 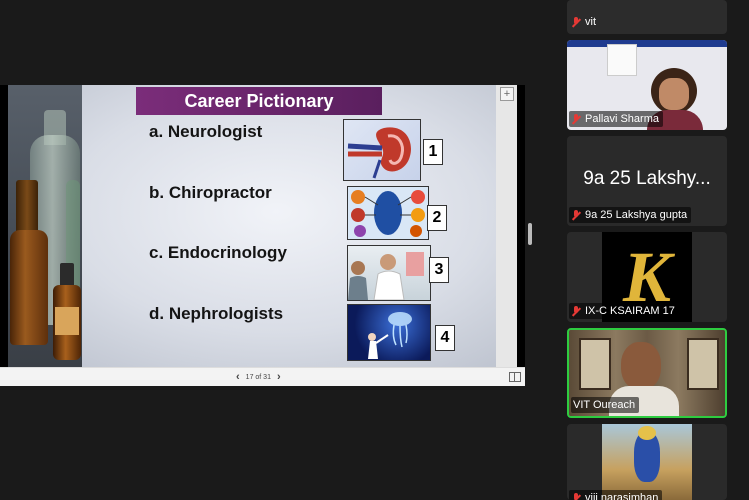 What do you see at coordinates (445, 338) in the screenshot?
I see `number-box-4: 4` at bounding box center [445, 338].